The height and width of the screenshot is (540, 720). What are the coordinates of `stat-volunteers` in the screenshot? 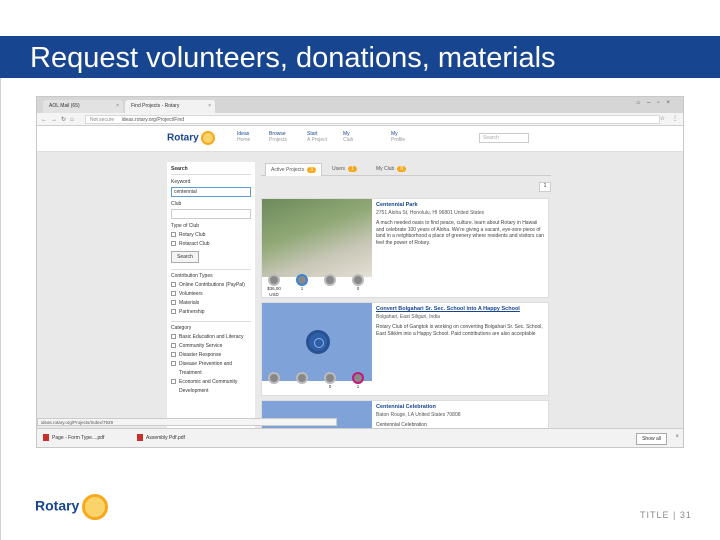 It's located at (302, 378).